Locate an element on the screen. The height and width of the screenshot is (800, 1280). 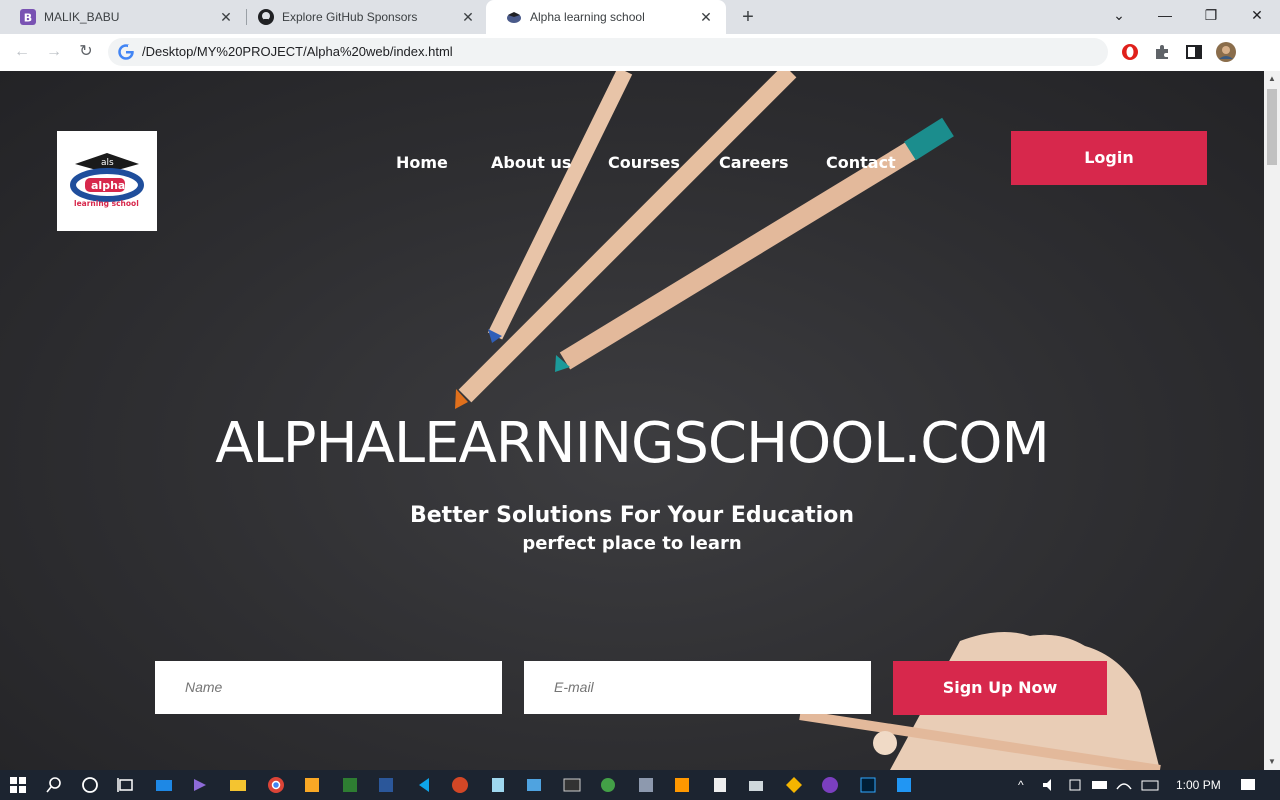
scroll-up-arrow-icon: ▲ is located at coordinates (1272, 79).